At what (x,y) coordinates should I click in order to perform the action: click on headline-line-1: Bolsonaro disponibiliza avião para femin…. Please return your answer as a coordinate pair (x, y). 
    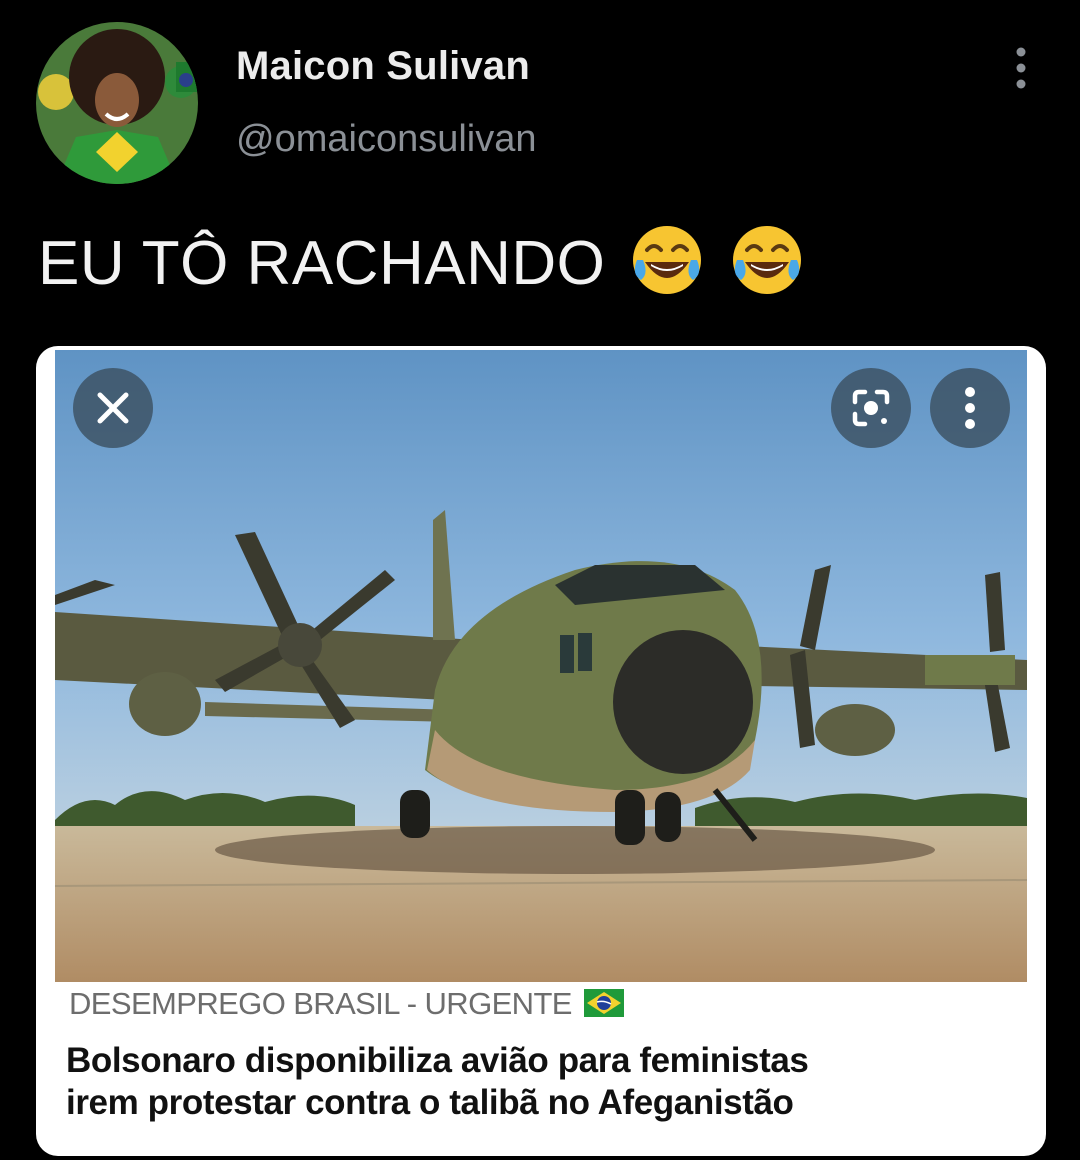
    Looking at the image, I should click on (437, 1060).